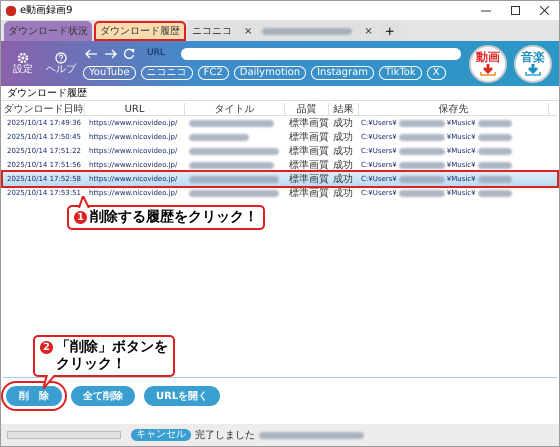  I want to click on tool-label: ヘルプ, so click(61, 69).